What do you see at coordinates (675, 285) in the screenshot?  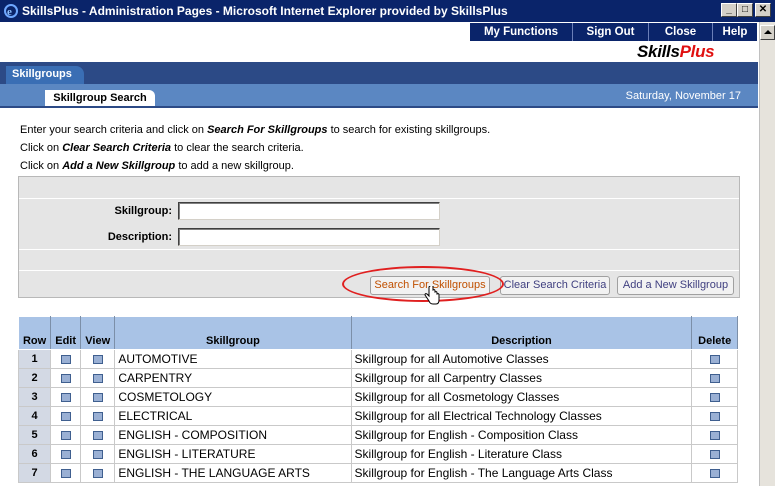 I see `add-new-skillgroup-button: Add a New Skillgroup` at bounding box center [675, 285].